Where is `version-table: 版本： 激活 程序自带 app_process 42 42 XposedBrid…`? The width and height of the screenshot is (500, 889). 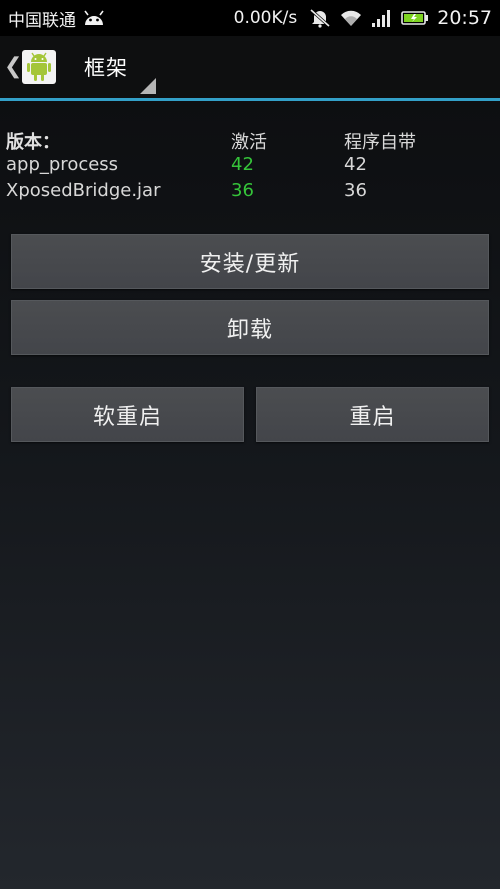
version-table: 版本： 激活 程序自带 app_process 42 42 XposedBrid… is located at coordinates (251, 167).